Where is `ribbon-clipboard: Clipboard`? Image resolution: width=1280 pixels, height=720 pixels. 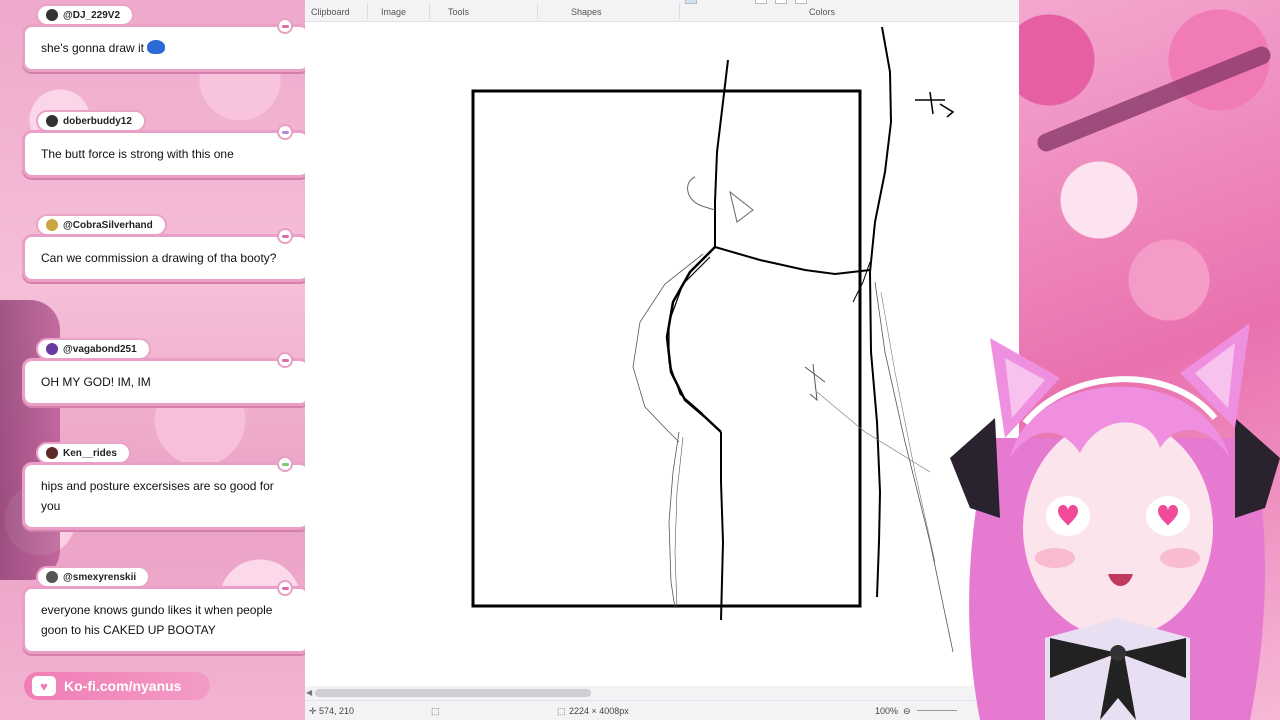 ribbon-clipboard: Clipboard is located at coordinates (330, 12).